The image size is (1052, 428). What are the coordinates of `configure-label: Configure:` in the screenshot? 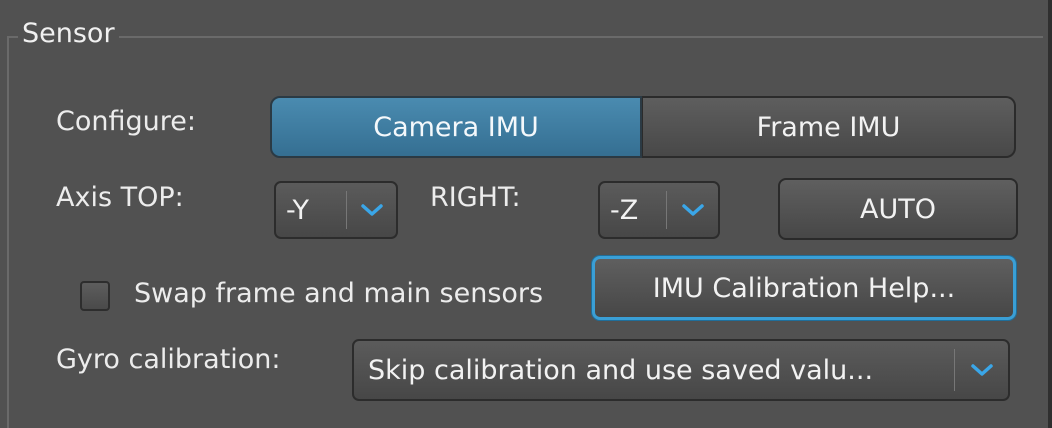 It's located at (126, 121).